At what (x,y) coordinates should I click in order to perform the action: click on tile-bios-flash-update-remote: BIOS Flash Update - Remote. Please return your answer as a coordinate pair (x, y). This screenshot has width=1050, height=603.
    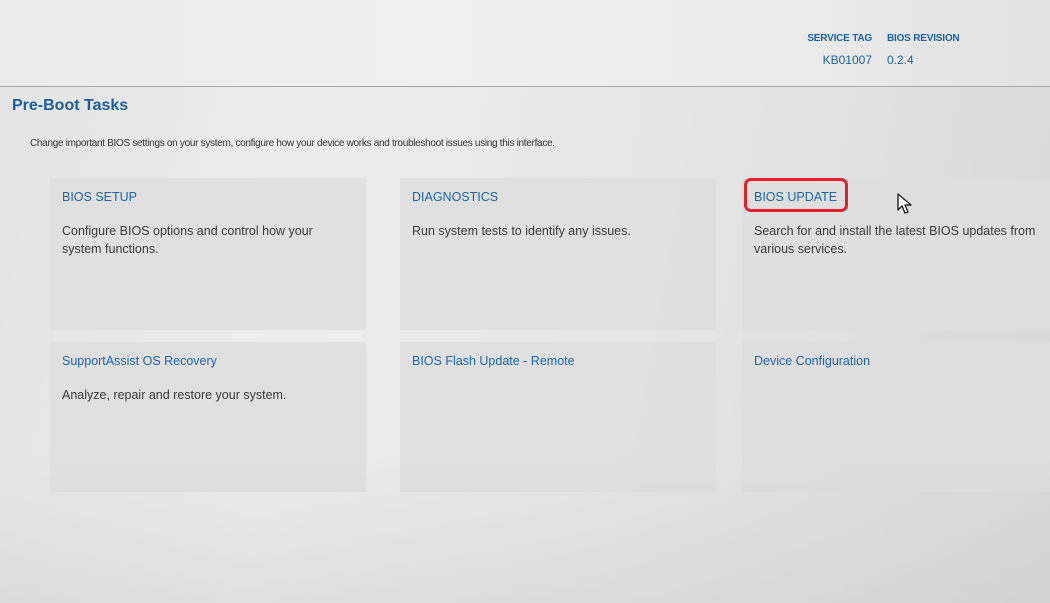
    Looking at the image, I should click on (558, 417).